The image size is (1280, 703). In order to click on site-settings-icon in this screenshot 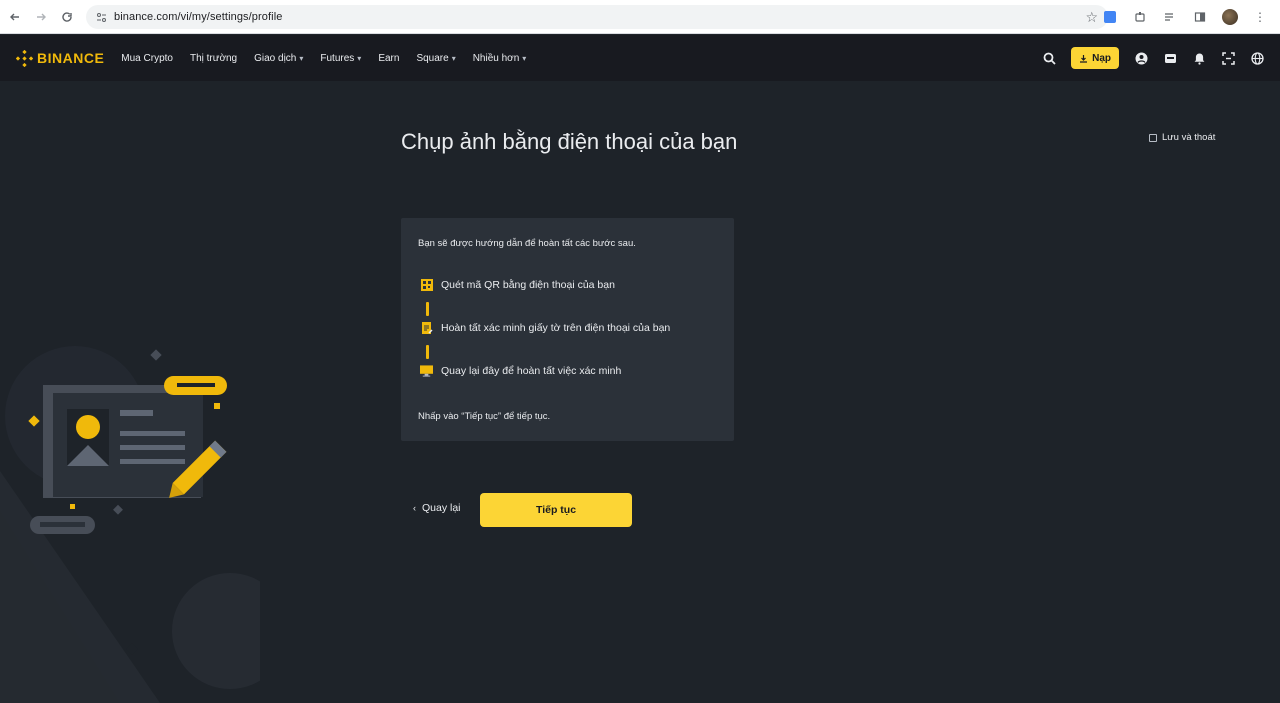, I will do `click(101, 17)`.